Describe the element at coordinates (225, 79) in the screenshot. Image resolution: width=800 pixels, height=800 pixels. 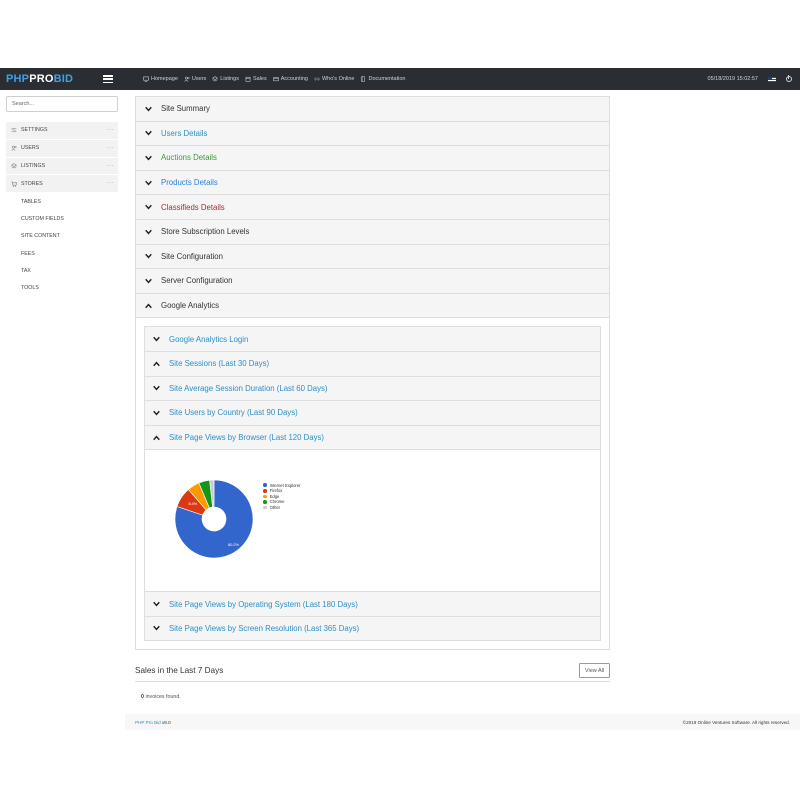
I see `nav-listings: Listings` at that location.